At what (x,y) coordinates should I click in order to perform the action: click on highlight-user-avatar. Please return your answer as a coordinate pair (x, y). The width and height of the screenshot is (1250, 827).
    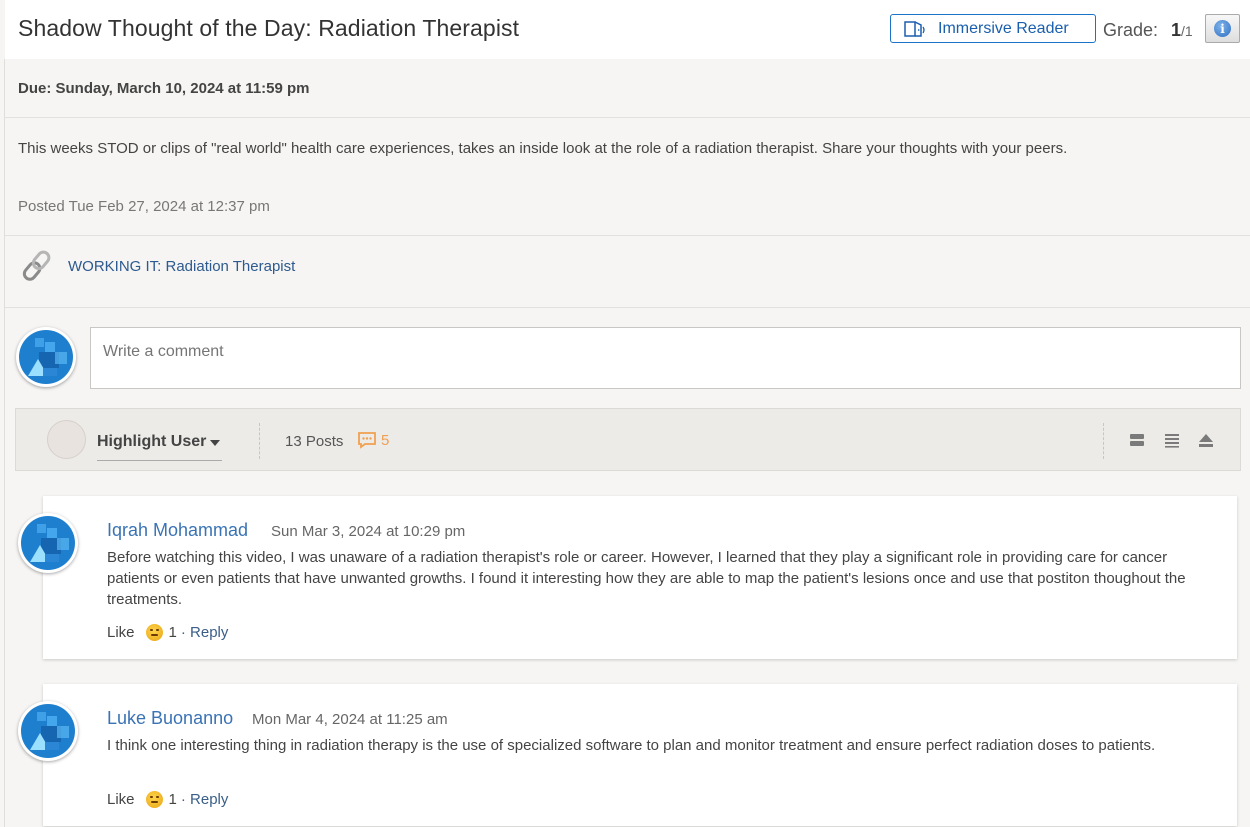
    Looking at the image, I should click on (66, 439).